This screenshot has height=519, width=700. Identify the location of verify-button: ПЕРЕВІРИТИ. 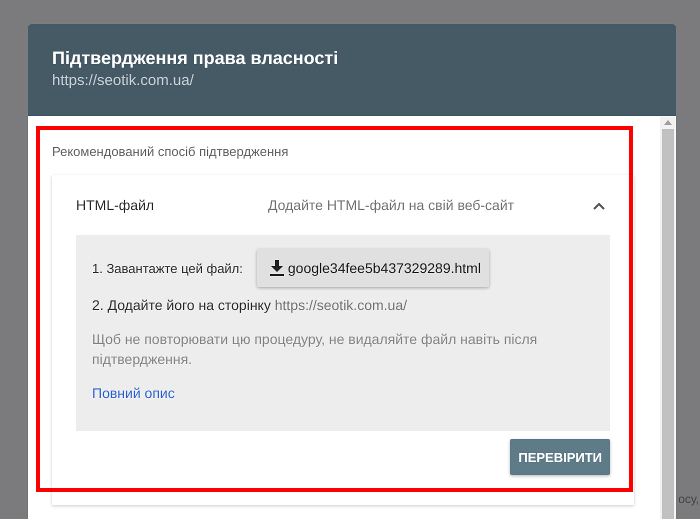
(560, 457).